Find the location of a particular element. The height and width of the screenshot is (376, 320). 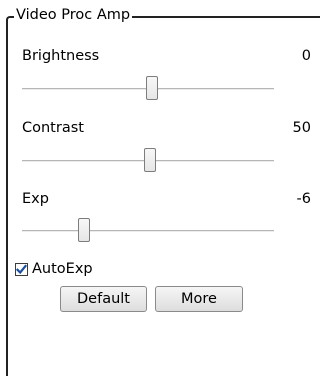

auto-exp-checkbox-row: AutoExp is located at coordinates (54, 269).